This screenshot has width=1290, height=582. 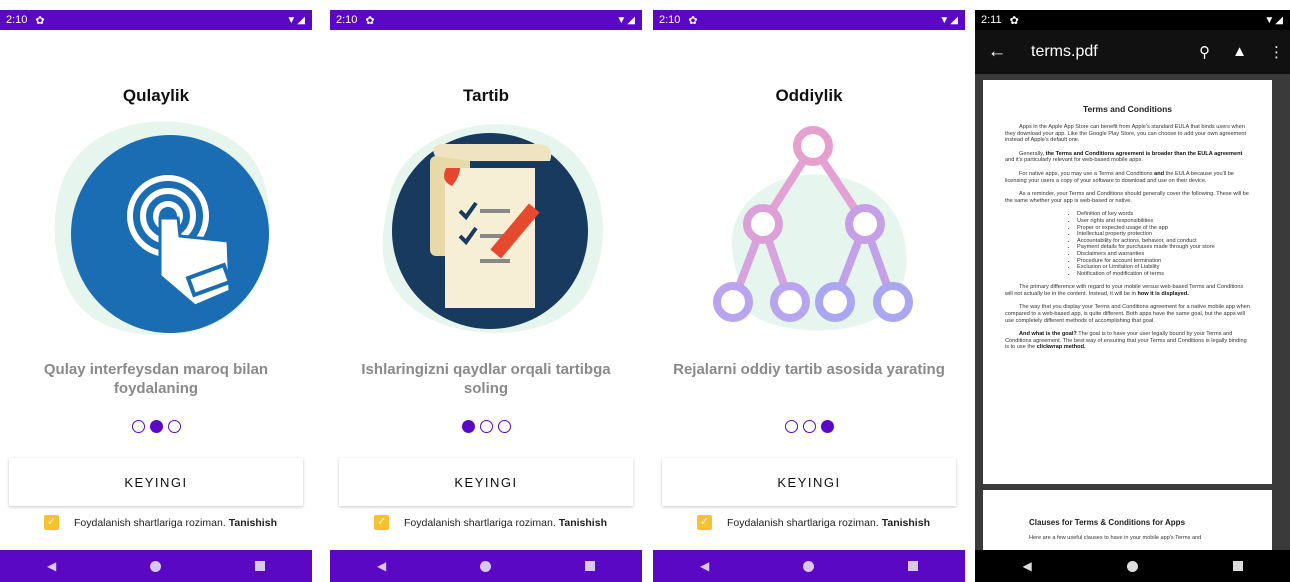 I want to click on list-item: Exclusion or Limitation of Liability, so click(x=1163, y=267).